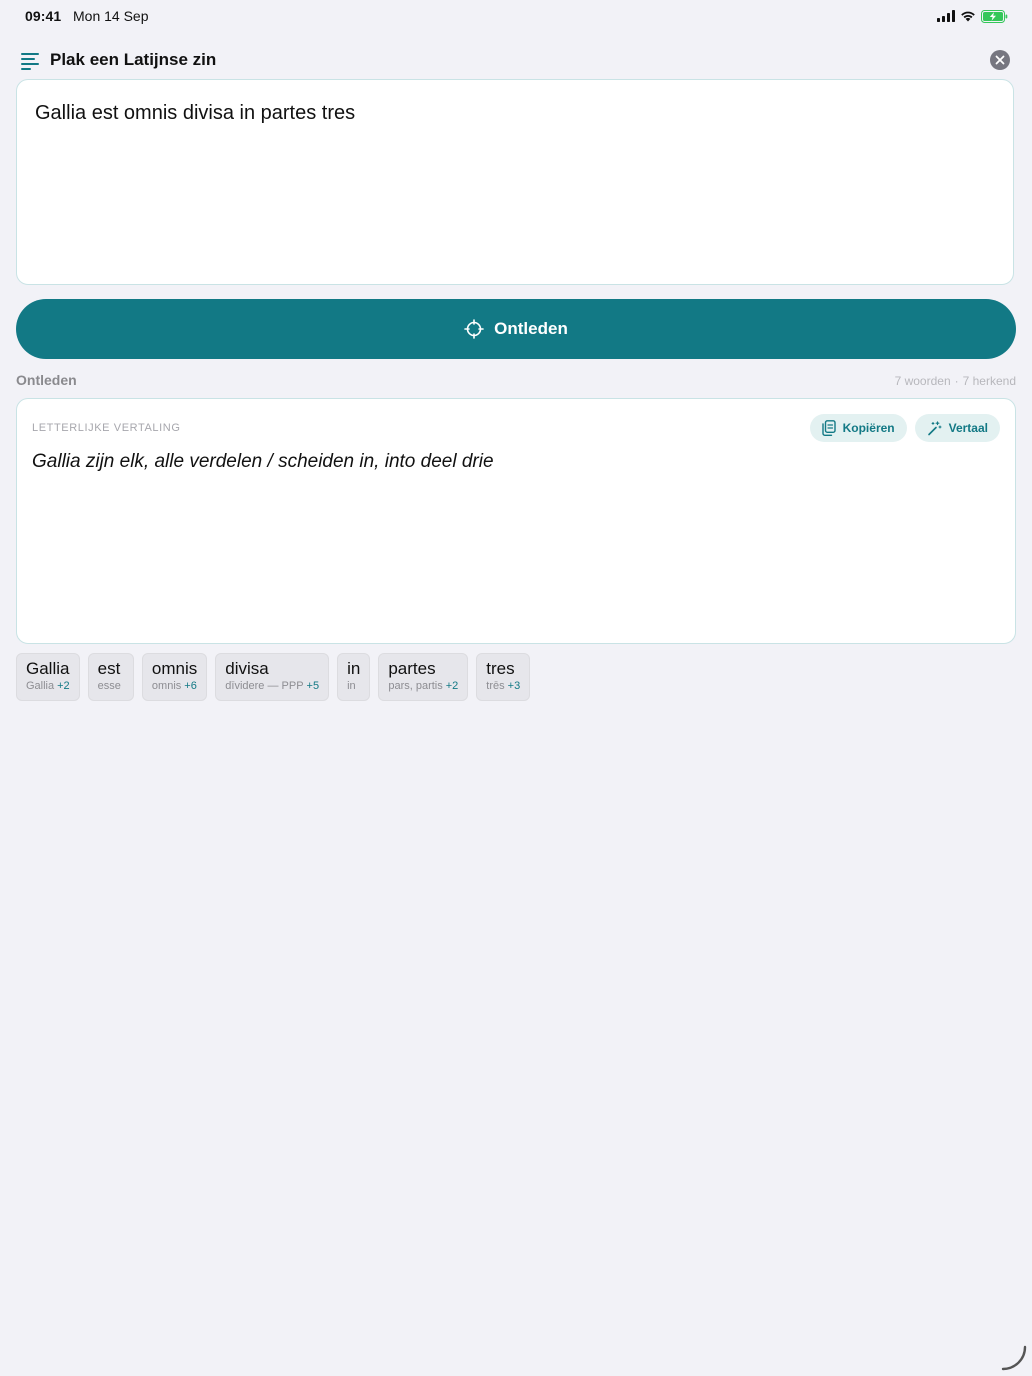  Describe the element at coordinates (994, 16) in the screenshot. I see `battery-charging-icon` at that location.